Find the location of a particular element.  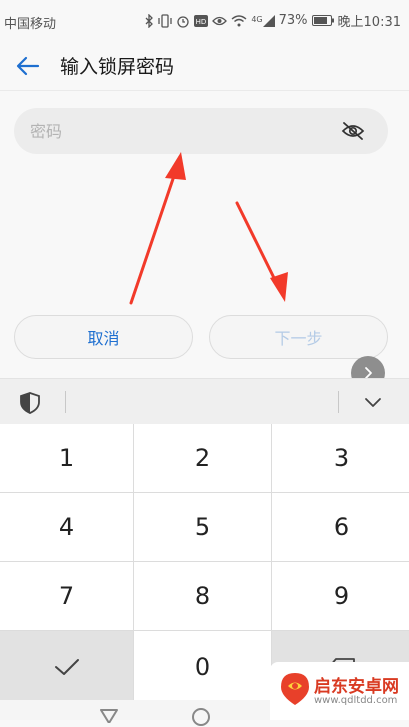

battery-percent: 73% is located at coordinates (293, 20).